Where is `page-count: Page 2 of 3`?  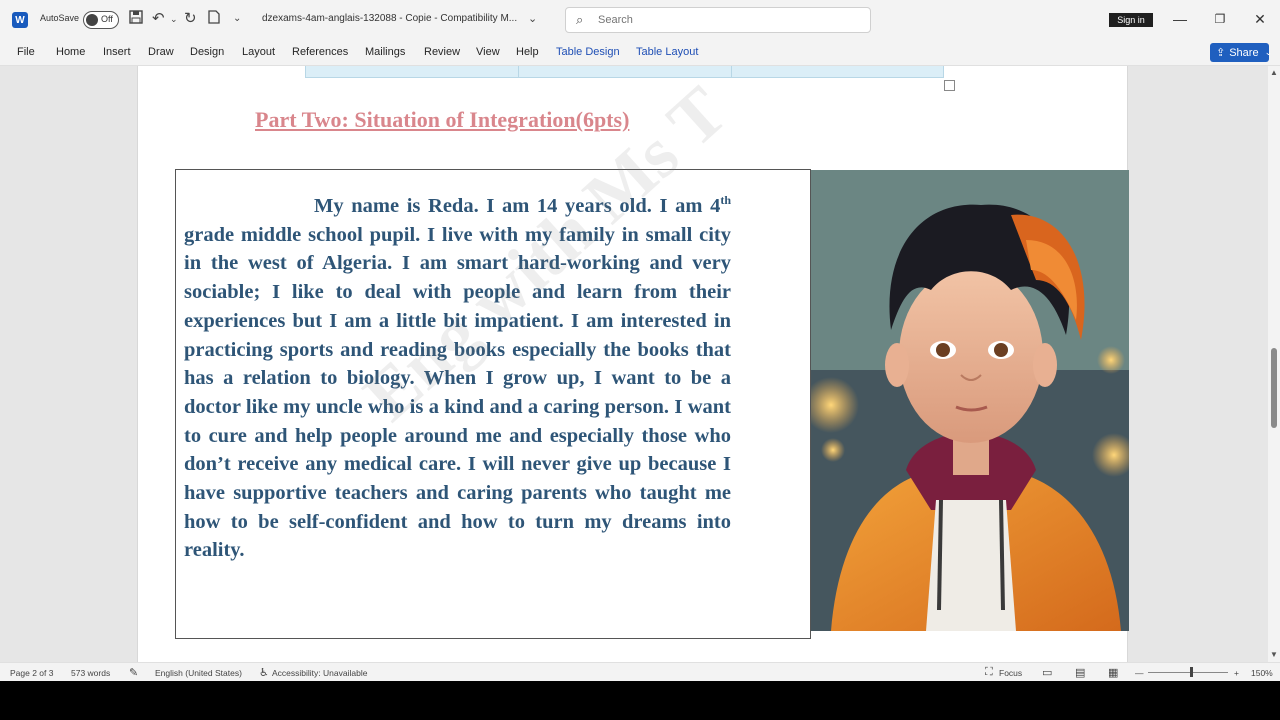
page-count: Page 2 of 3 is located at coordinates (31, 673).